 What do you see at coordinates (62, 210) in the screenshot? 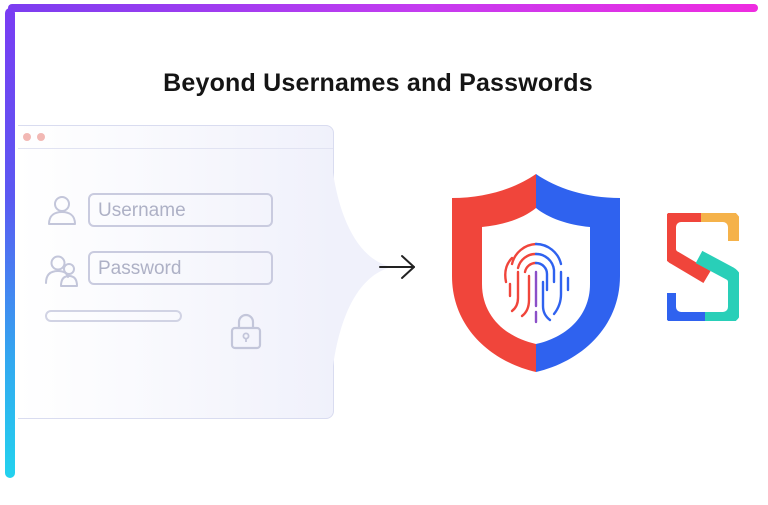
I see `user-icon` at bounding box center [62, 210].